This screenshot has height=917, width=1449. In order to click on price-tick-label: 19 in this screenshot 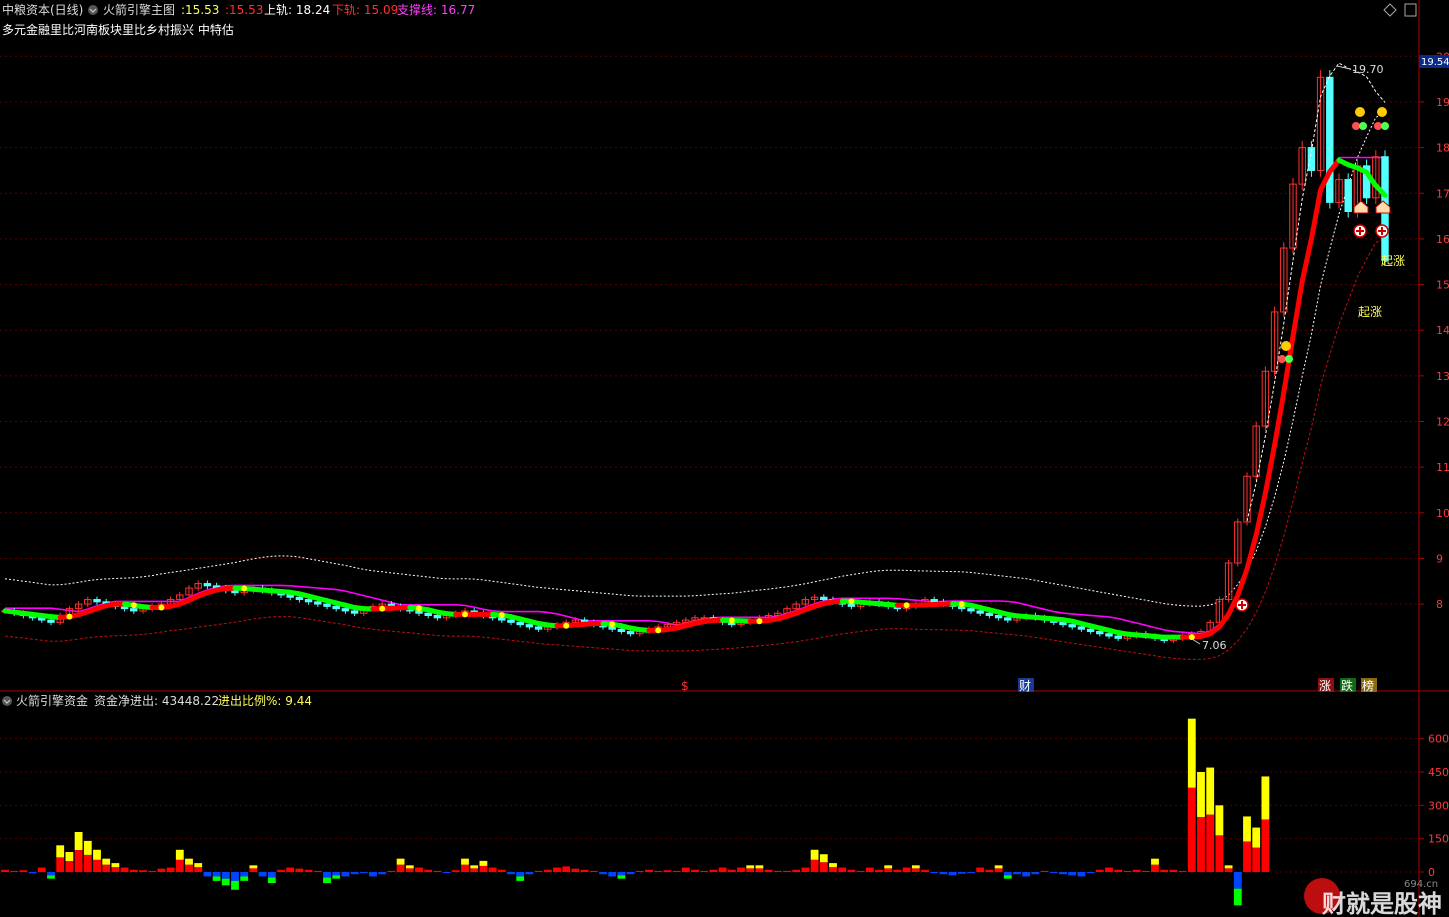, I will do `click(1442, 102)`.